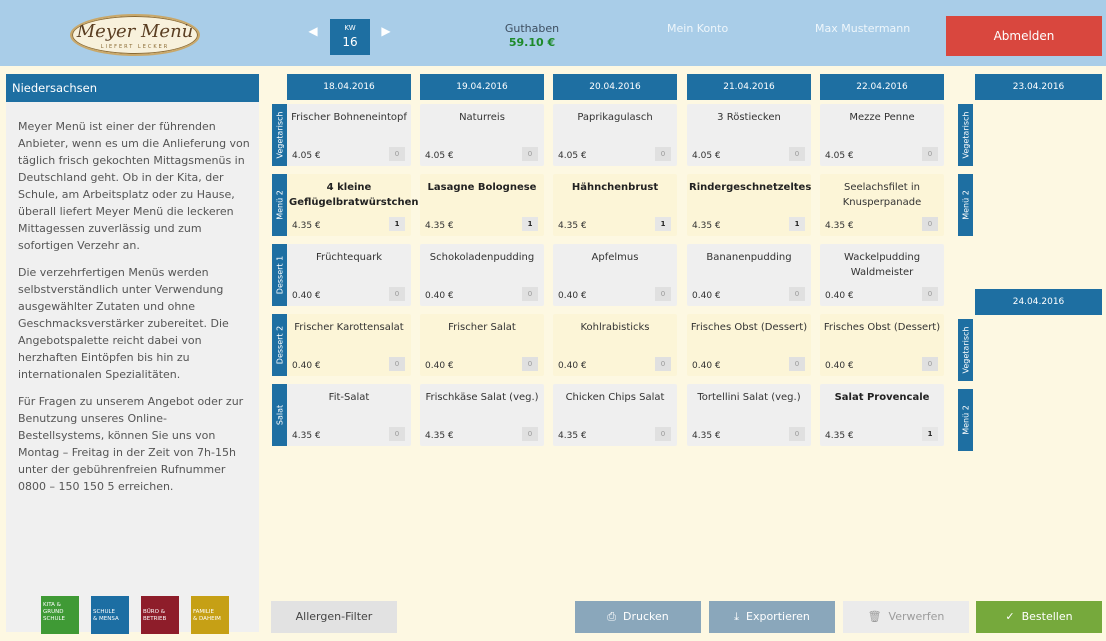 Image resolution: width=1106 pixels, height=641 pixels. Describe the element at coordinates (882, 135) in the screenshot. I see `meal-card: Mezze Penne 4.05 € 0` at that location.